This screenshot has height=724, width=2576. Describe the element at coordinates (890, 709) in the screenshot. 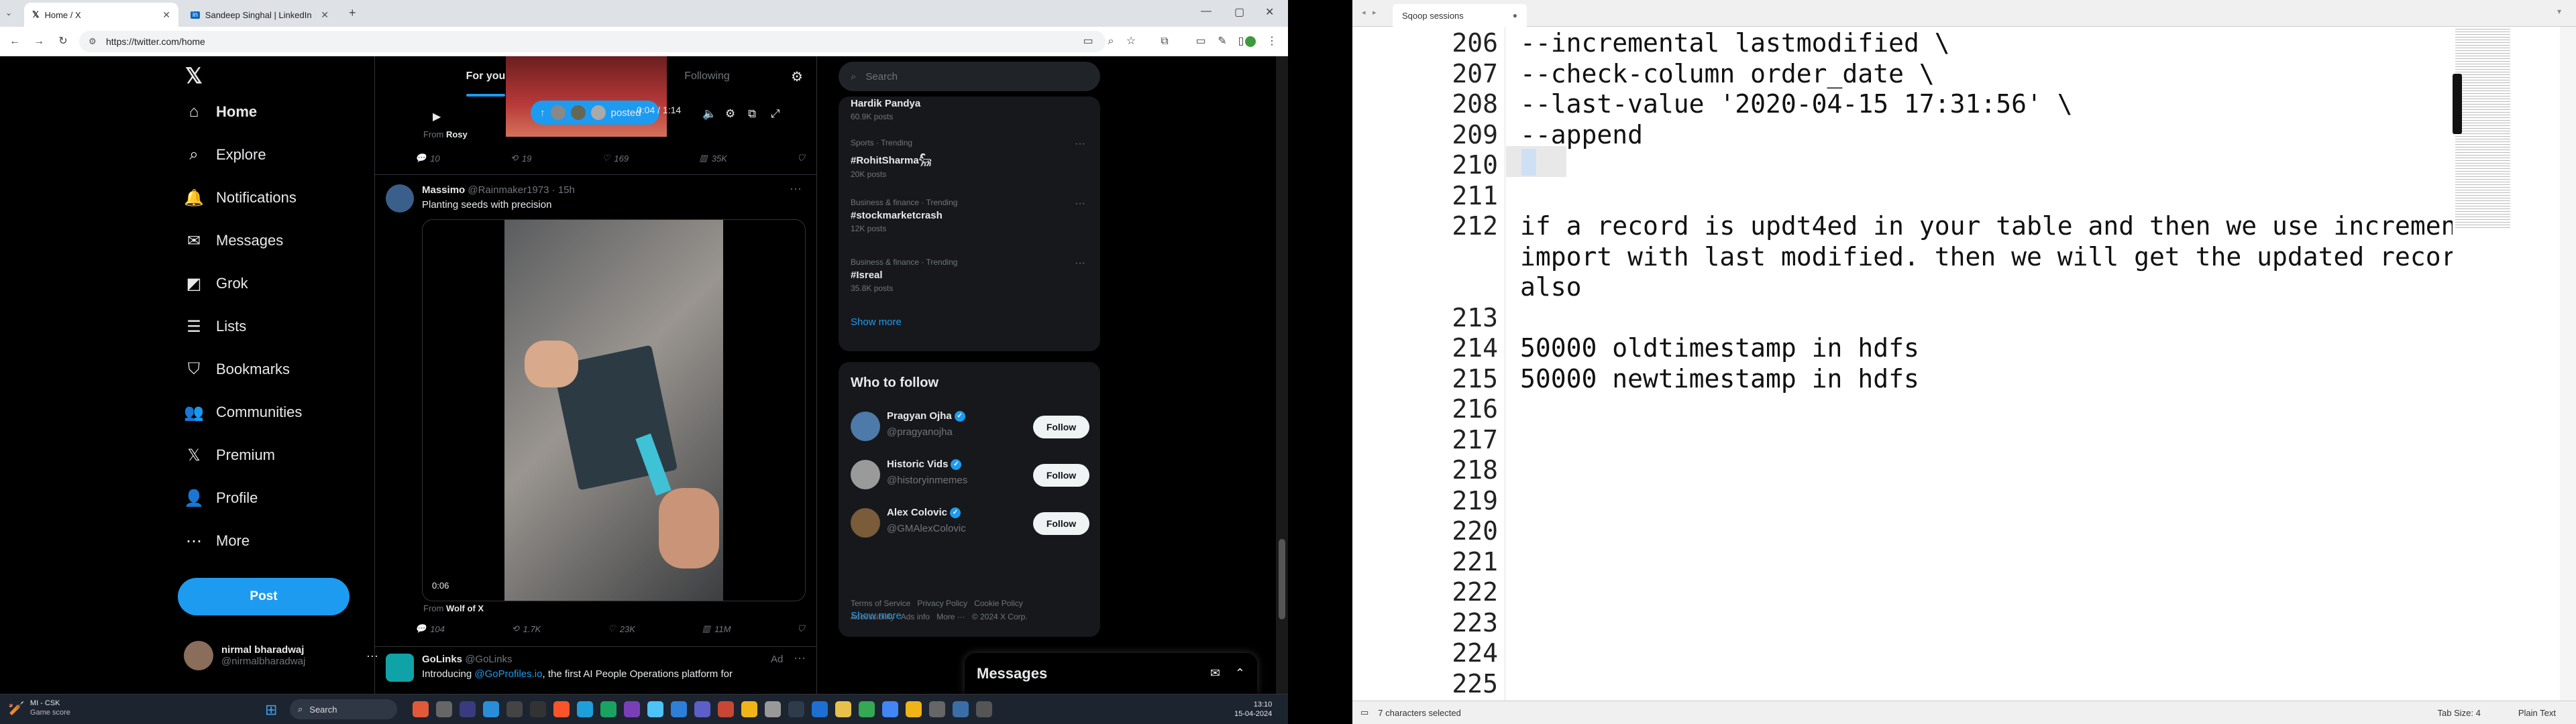

I see `chrome-icon` at that location.